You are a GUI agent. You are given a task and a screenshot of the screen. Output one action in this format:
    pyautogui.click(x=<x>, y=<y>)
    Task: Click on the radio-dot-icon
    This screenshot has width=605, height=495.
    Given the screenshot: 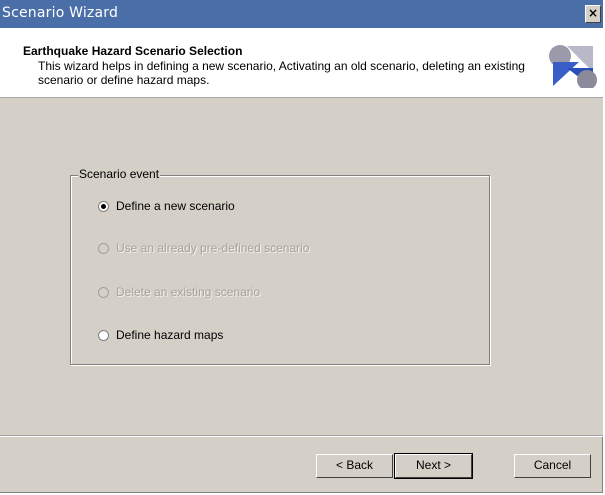 What is the action you would take?
    pyautogui.click(x=103, y=206)
    